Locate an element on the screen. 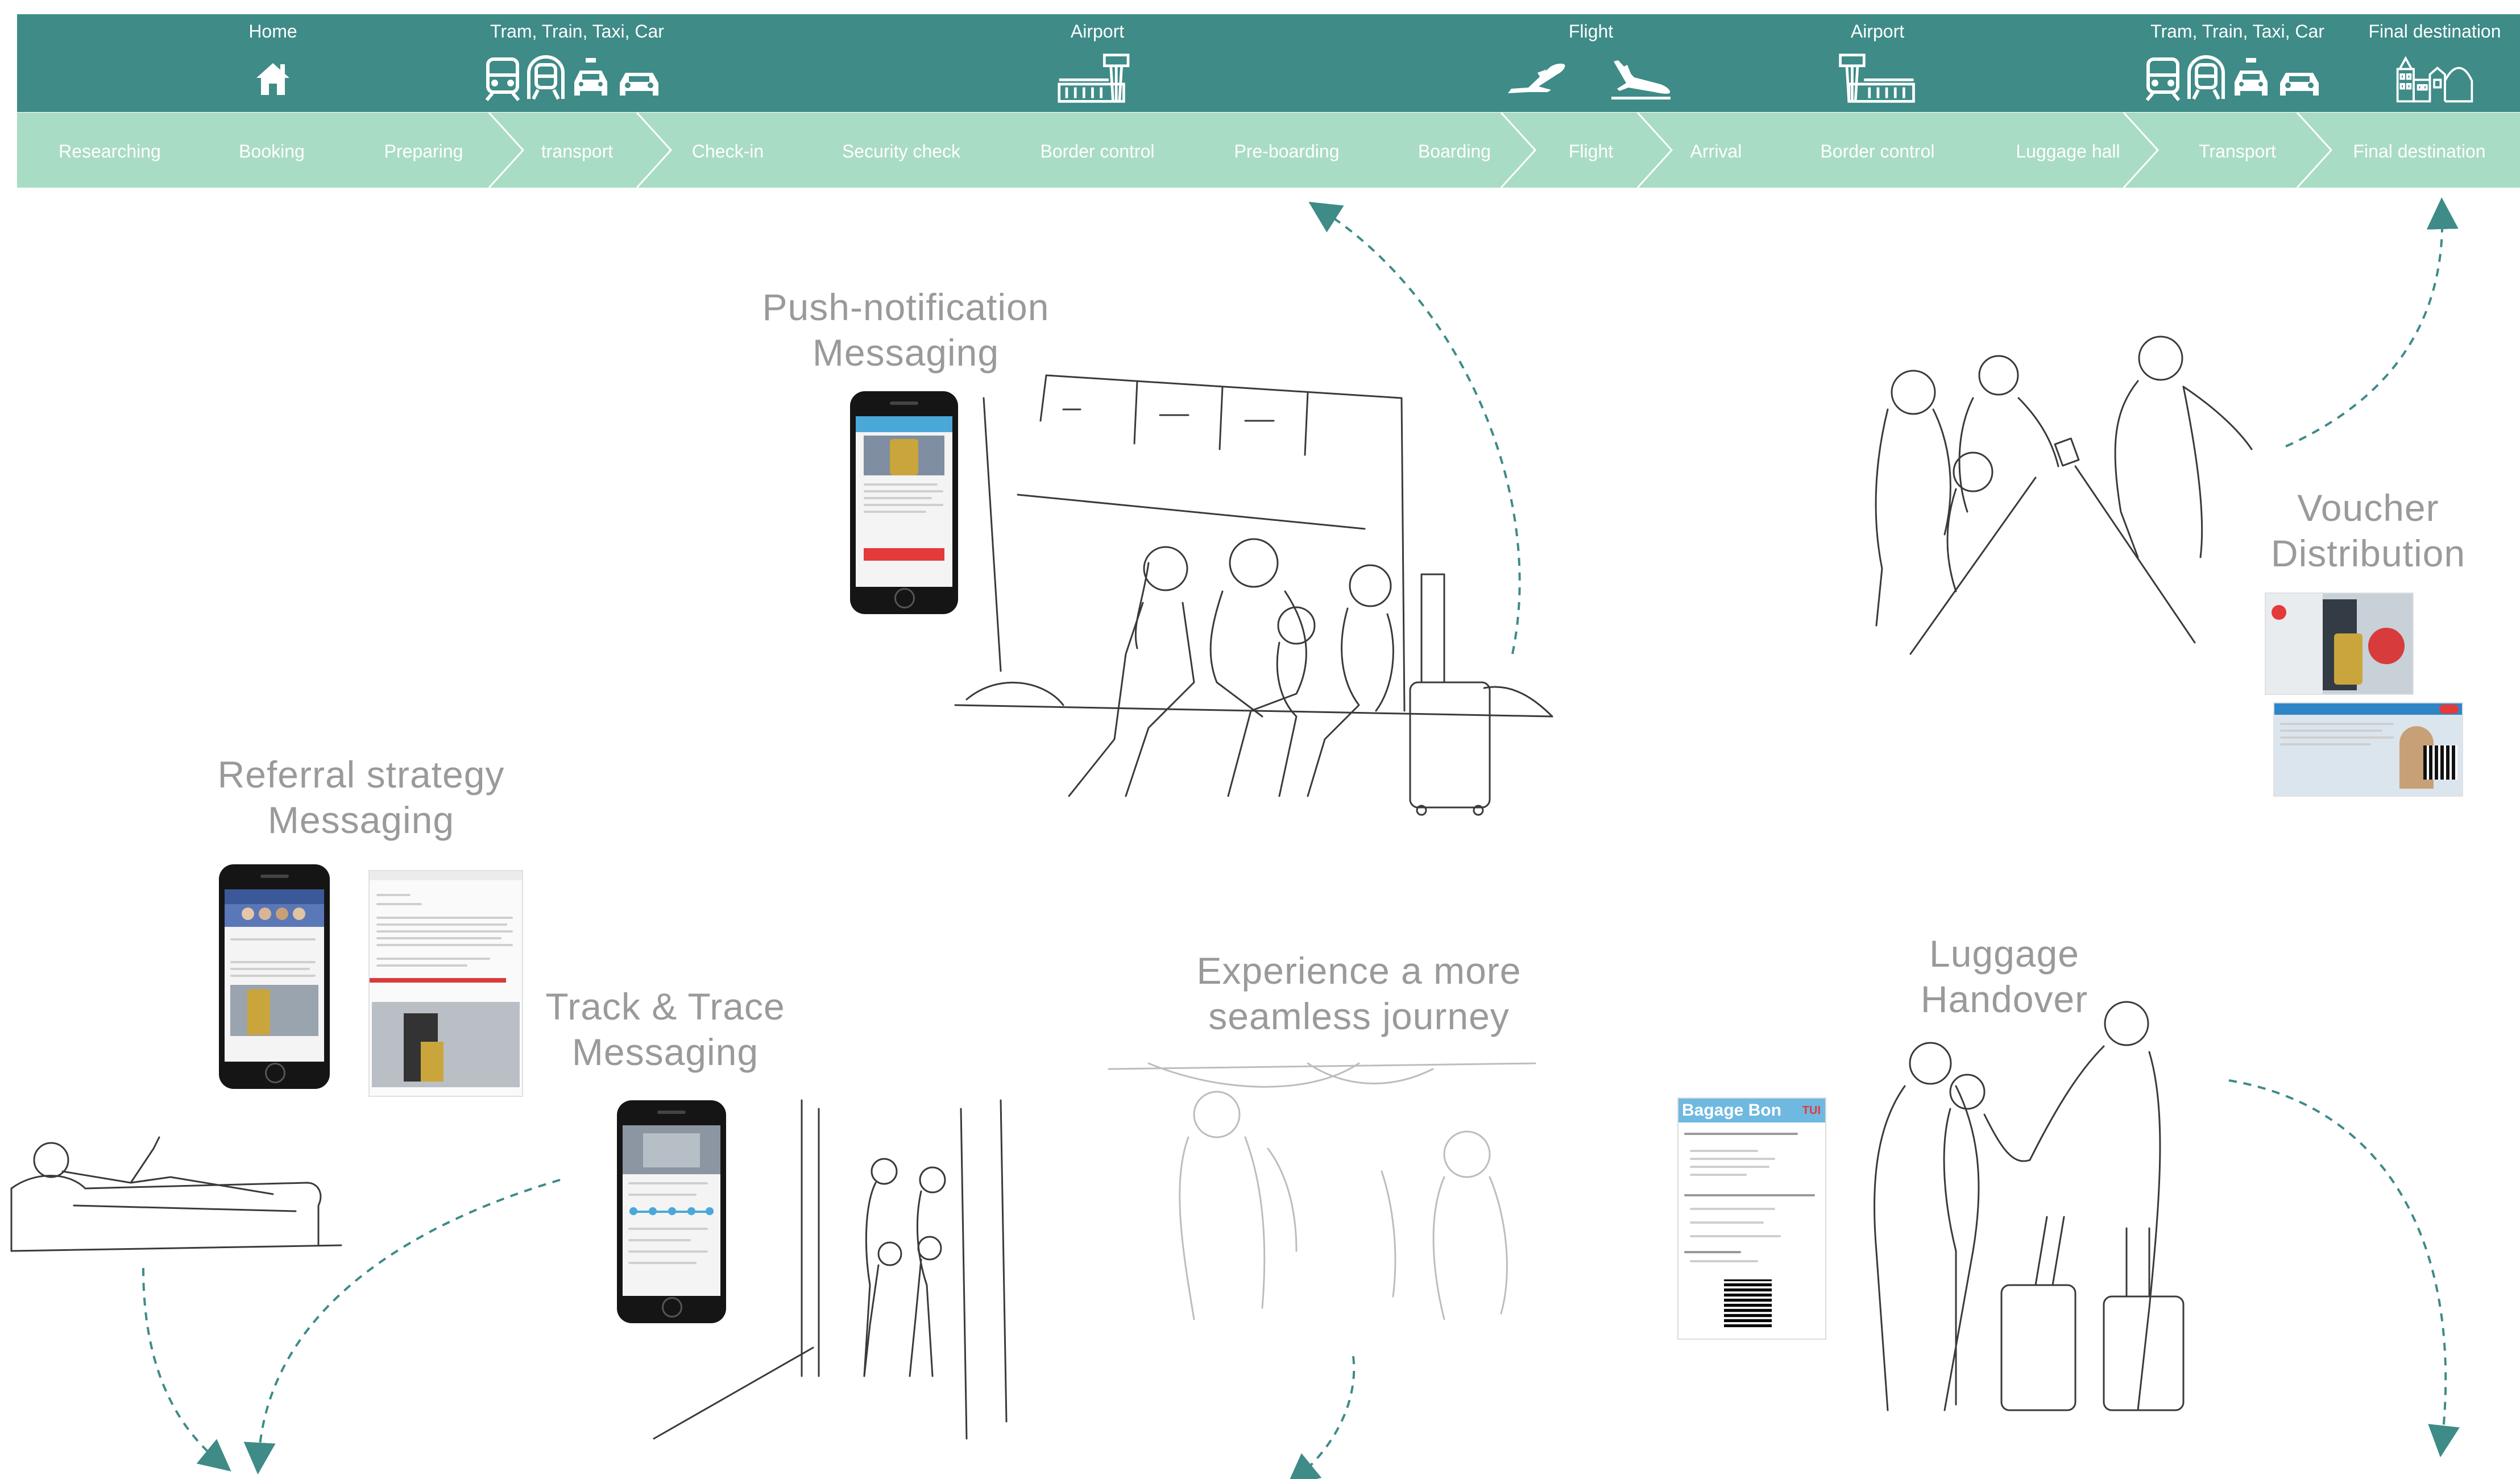  sketch-voucher-handout is located at coordinates (2064, 495).